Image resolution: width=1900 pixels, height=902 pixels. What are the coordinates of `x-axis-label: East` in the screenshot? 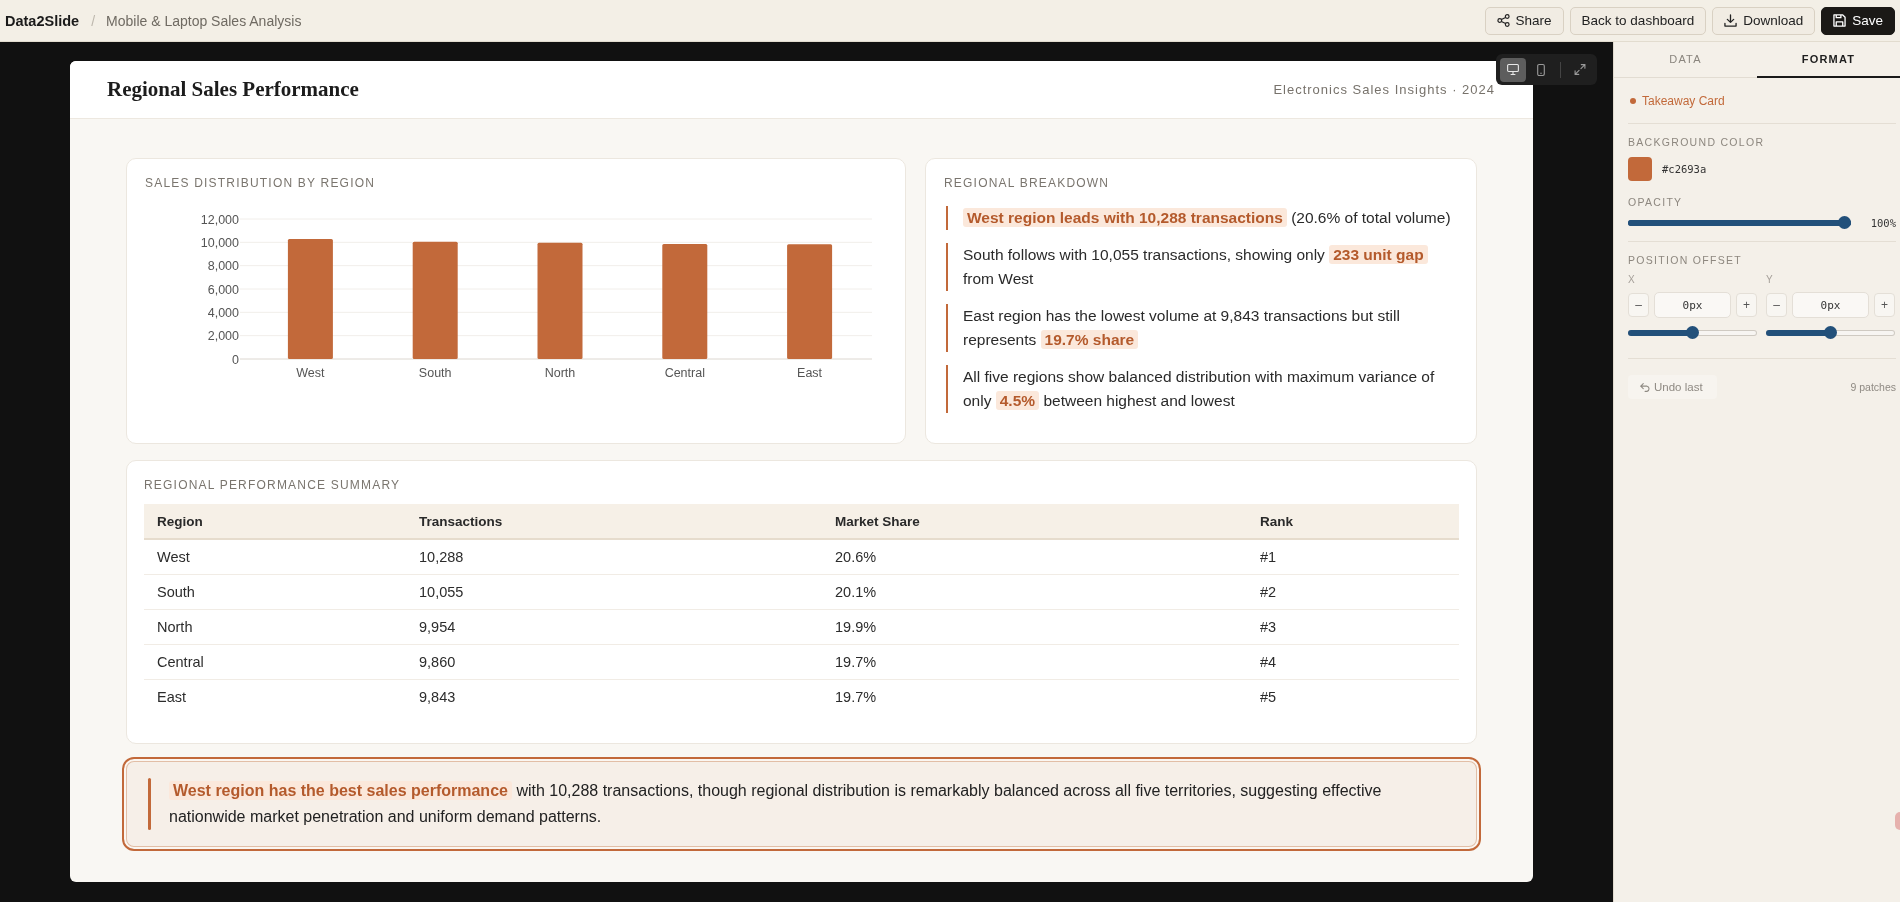 It's located at (810, 373).